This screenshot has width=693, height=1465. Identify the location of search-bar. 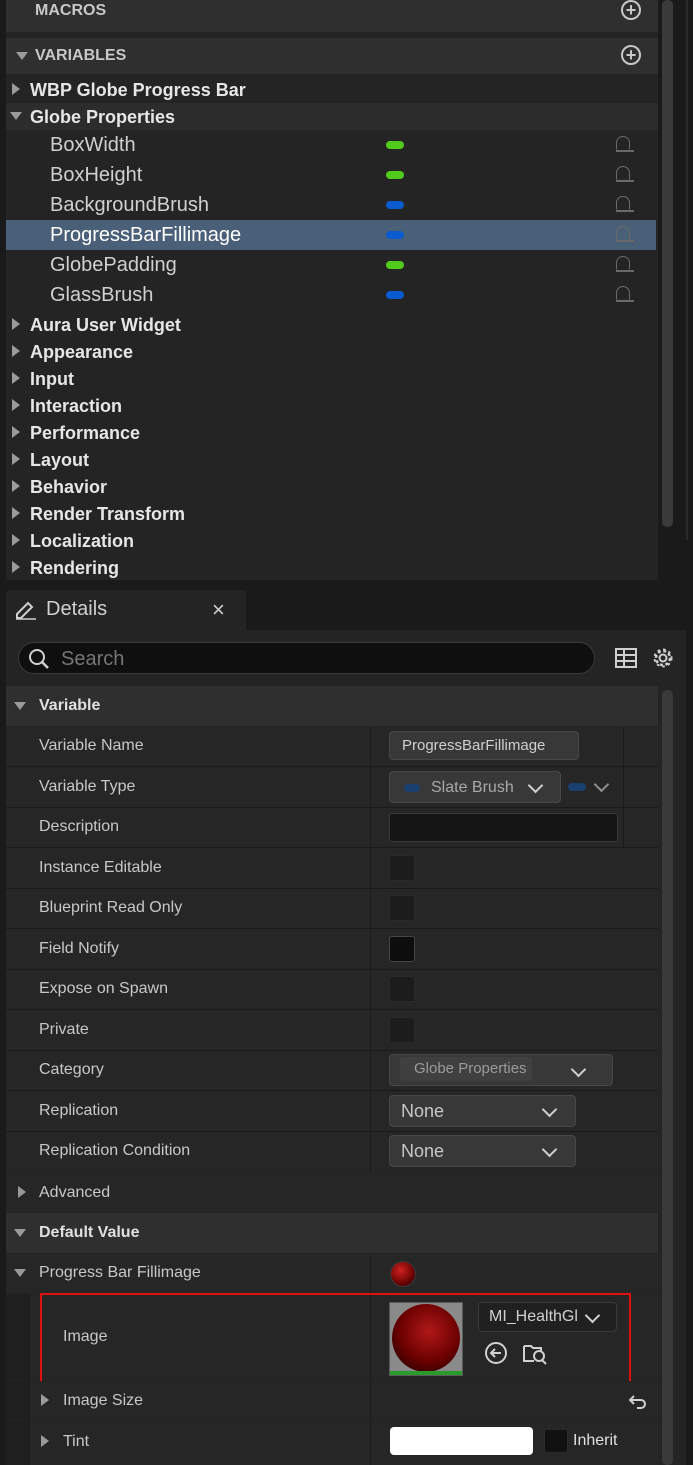
(306, 658).